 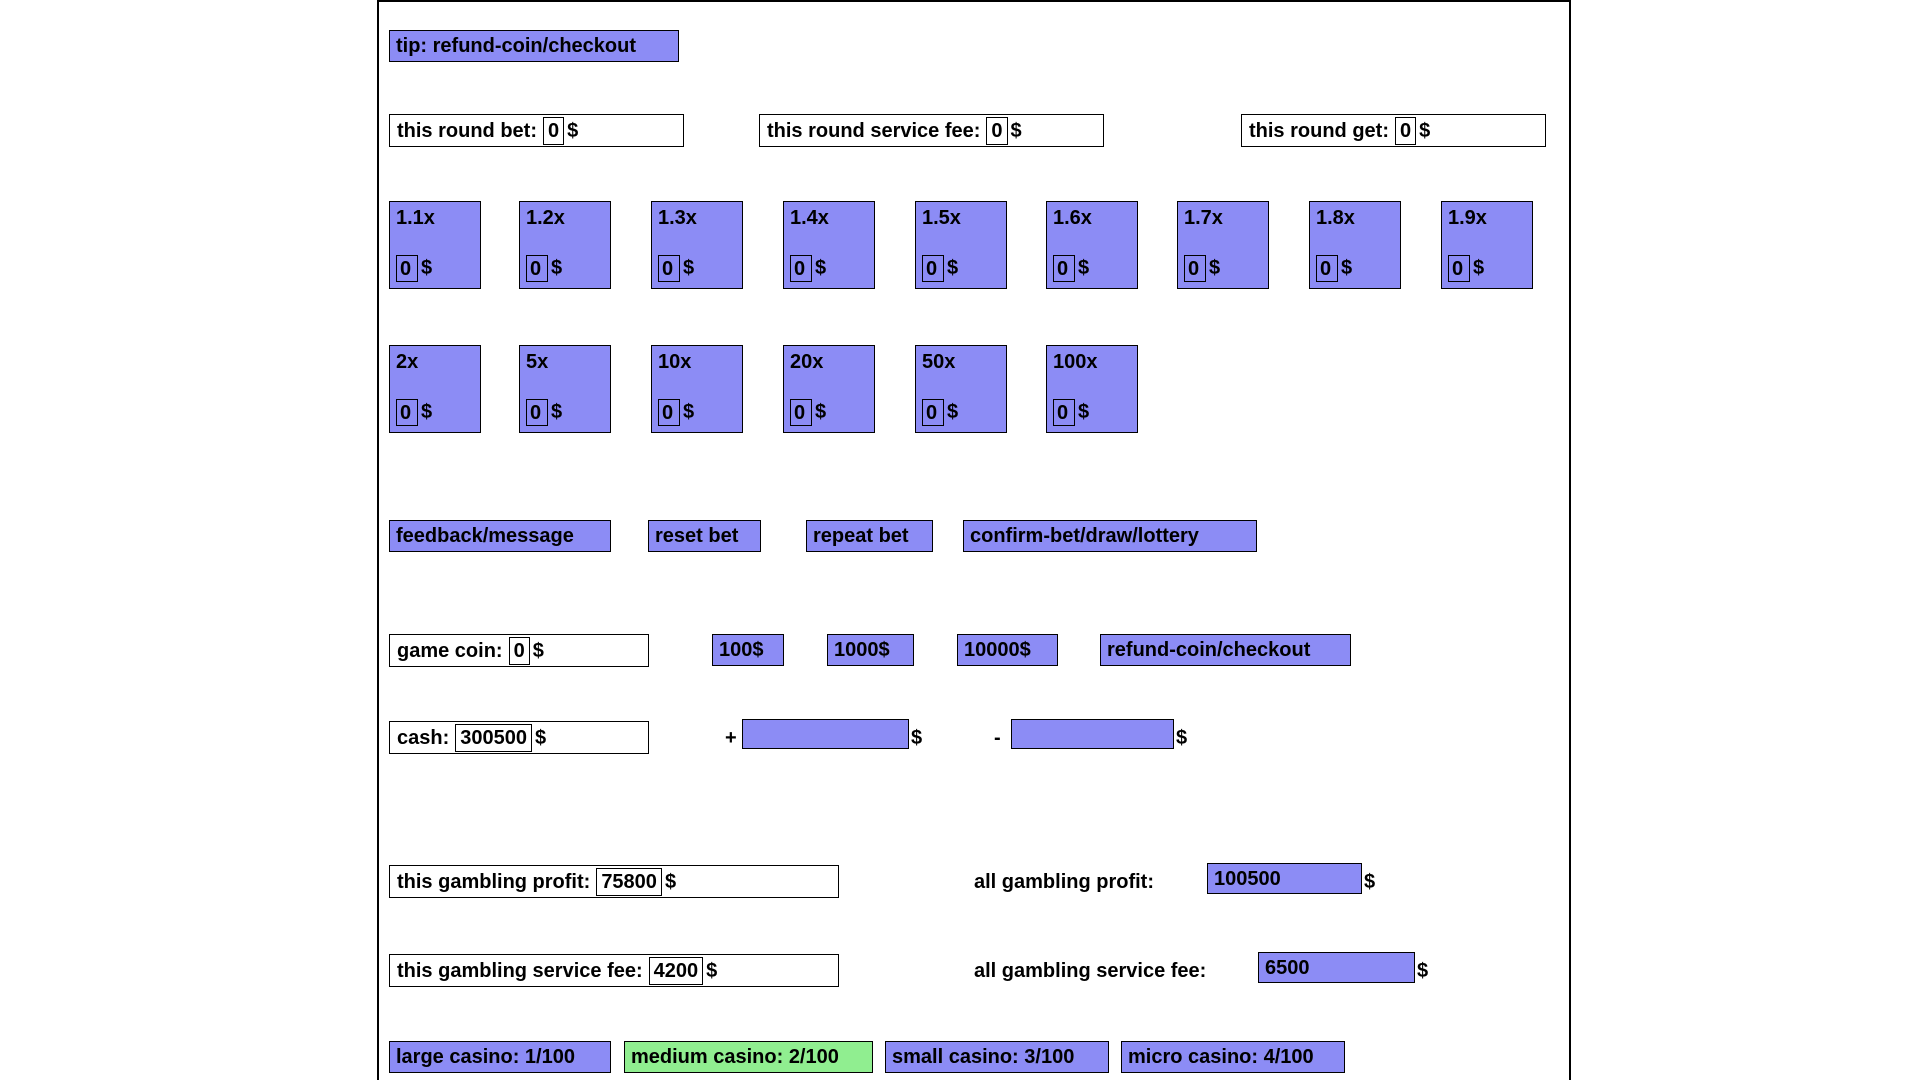 I want to click on game-coin-unit: $, so click(x=538, y=650).